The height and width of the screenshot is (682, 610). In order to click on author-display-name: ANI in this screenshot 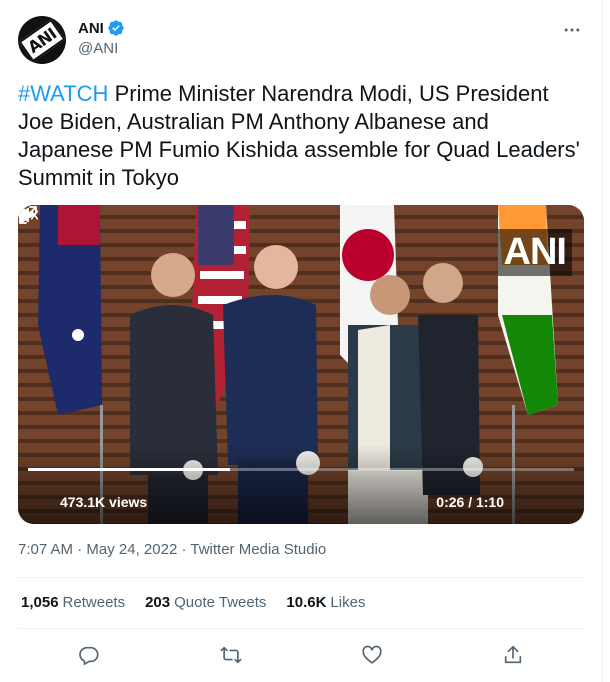, I will do `click(91, 28)`.